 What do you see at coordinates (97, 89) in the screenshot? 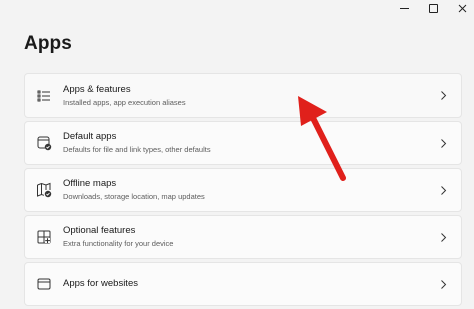
I see `item-label: Apps & features` at bounding box center [97, 89].